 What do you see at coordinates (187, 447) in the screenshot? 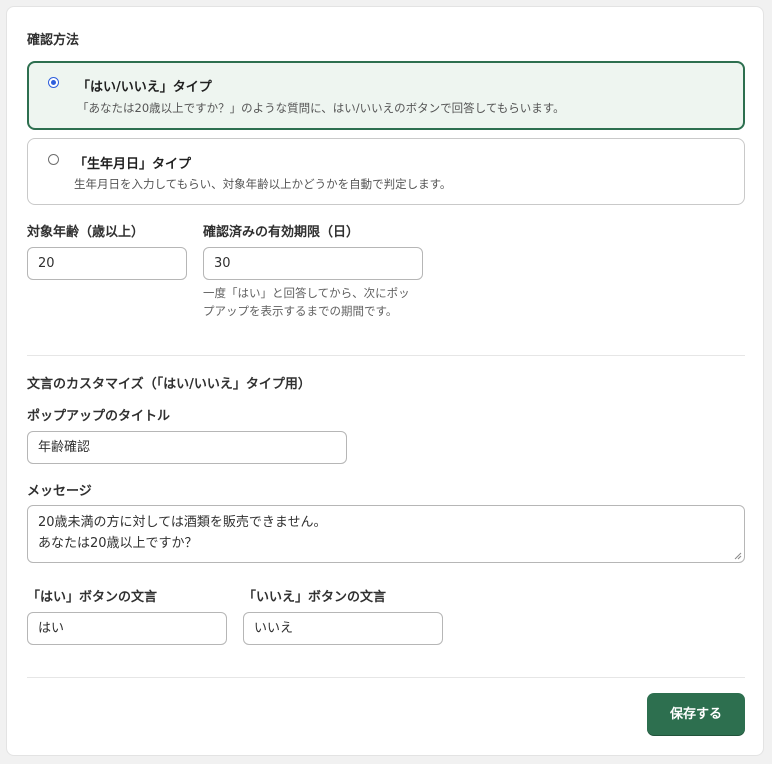
I see `popup-title-input: 年齢確認` at bounding box center [187, 447].